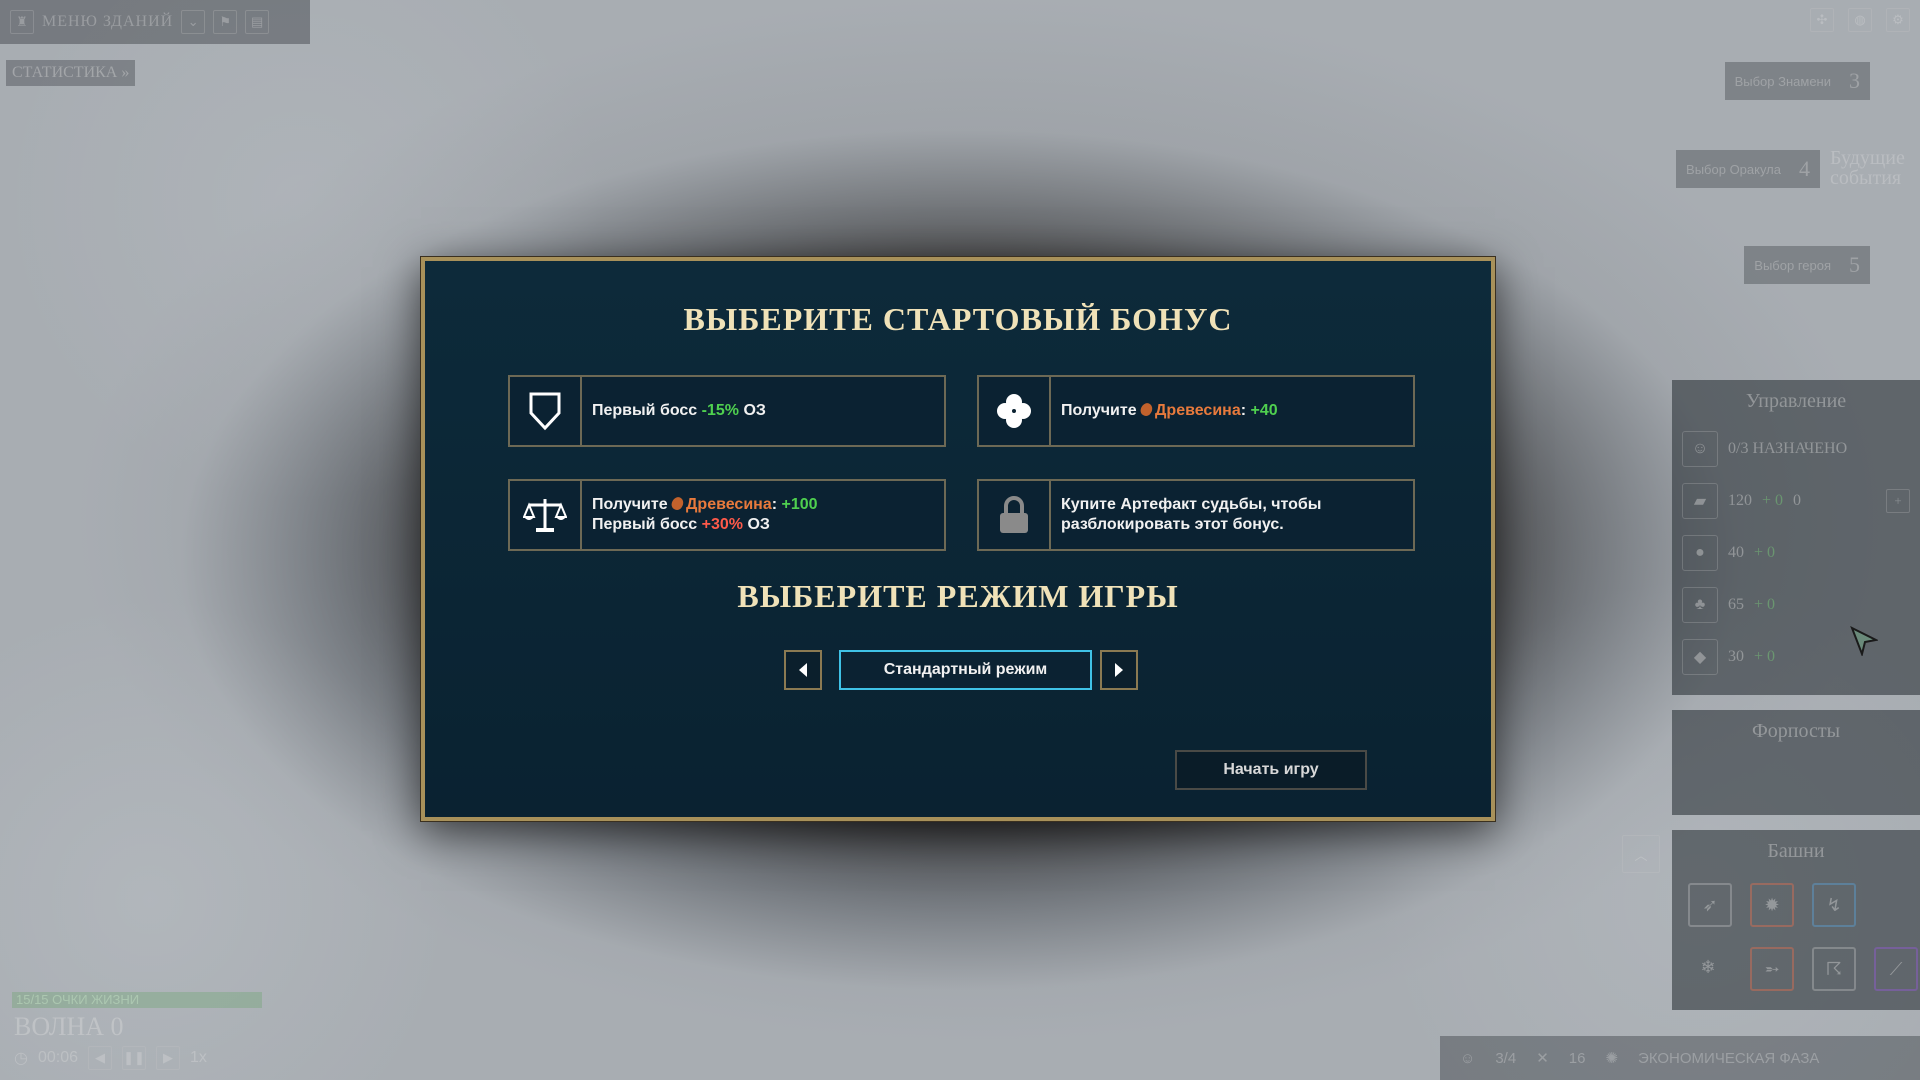 The image size is (1920, 1080). Describe the element at coordinates (1700, 553) in the screenshot. I see `stone-icon: ●` at that location.